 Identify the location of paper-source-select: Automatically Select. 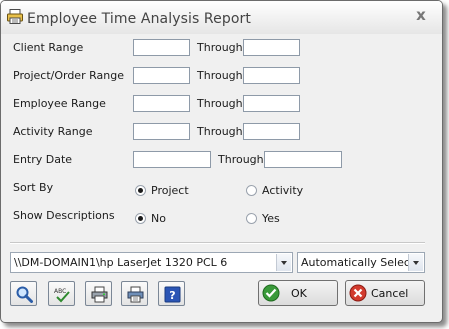
(361, 262).